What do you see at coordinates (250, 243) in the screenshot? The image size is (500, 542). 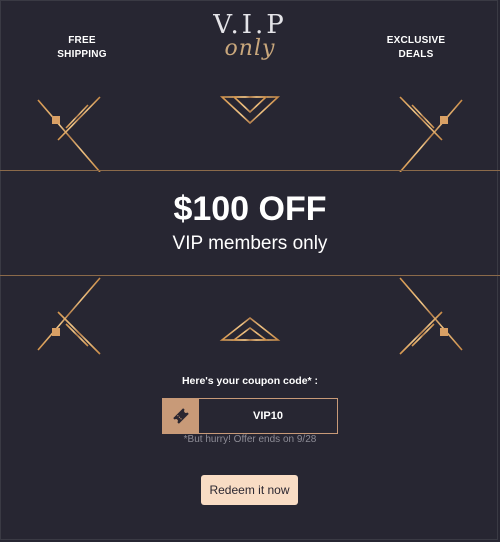 I see `discount-subheadline: VIP members only` at bounding box center [250, 243].